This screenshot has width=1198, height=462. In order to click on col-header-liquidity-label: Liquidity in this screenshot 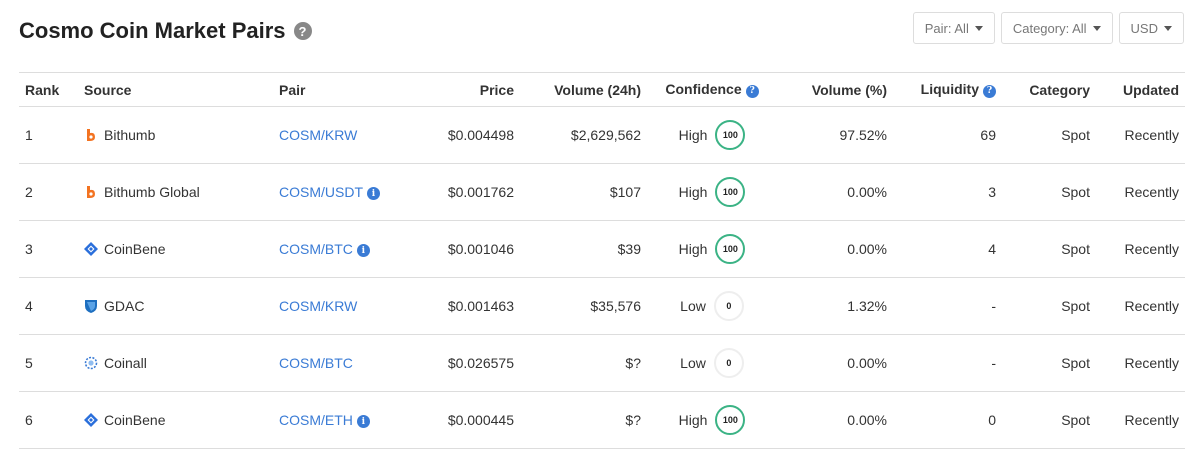, I will do `click(949, 89)`.